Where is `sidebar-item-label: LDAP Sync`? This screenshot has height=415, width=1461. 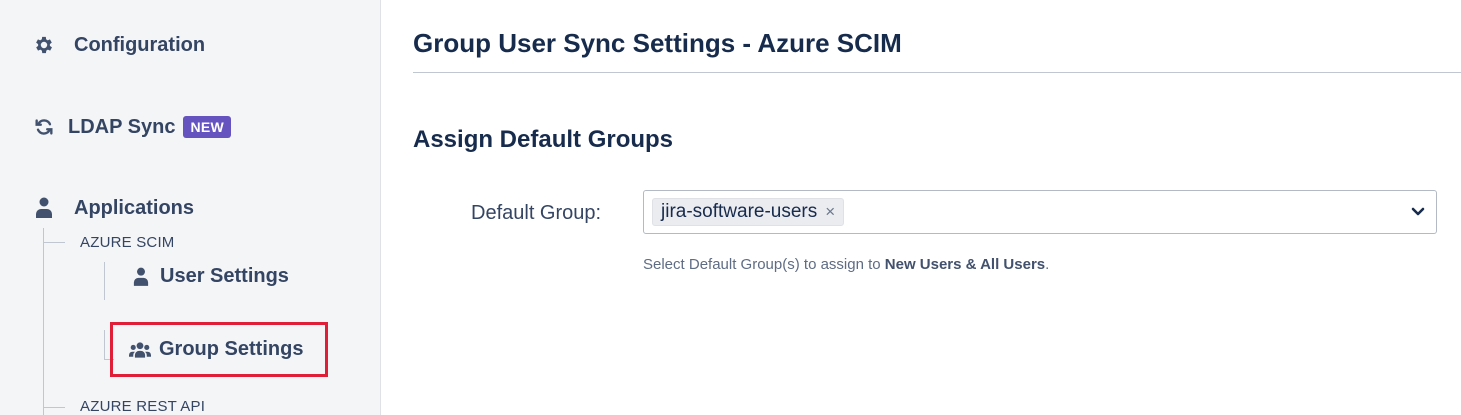 sidebar-item-label: LDAP Sync is located at coordinates (122, 126).